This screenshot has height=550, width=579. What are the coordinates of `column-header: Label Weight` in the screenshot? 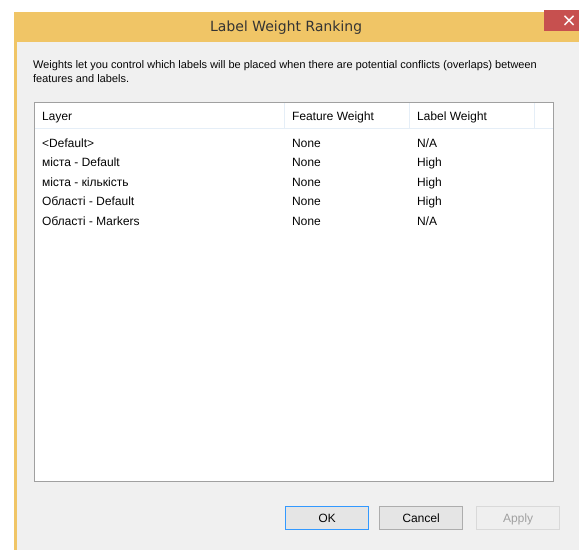 It's located at (472, 115).